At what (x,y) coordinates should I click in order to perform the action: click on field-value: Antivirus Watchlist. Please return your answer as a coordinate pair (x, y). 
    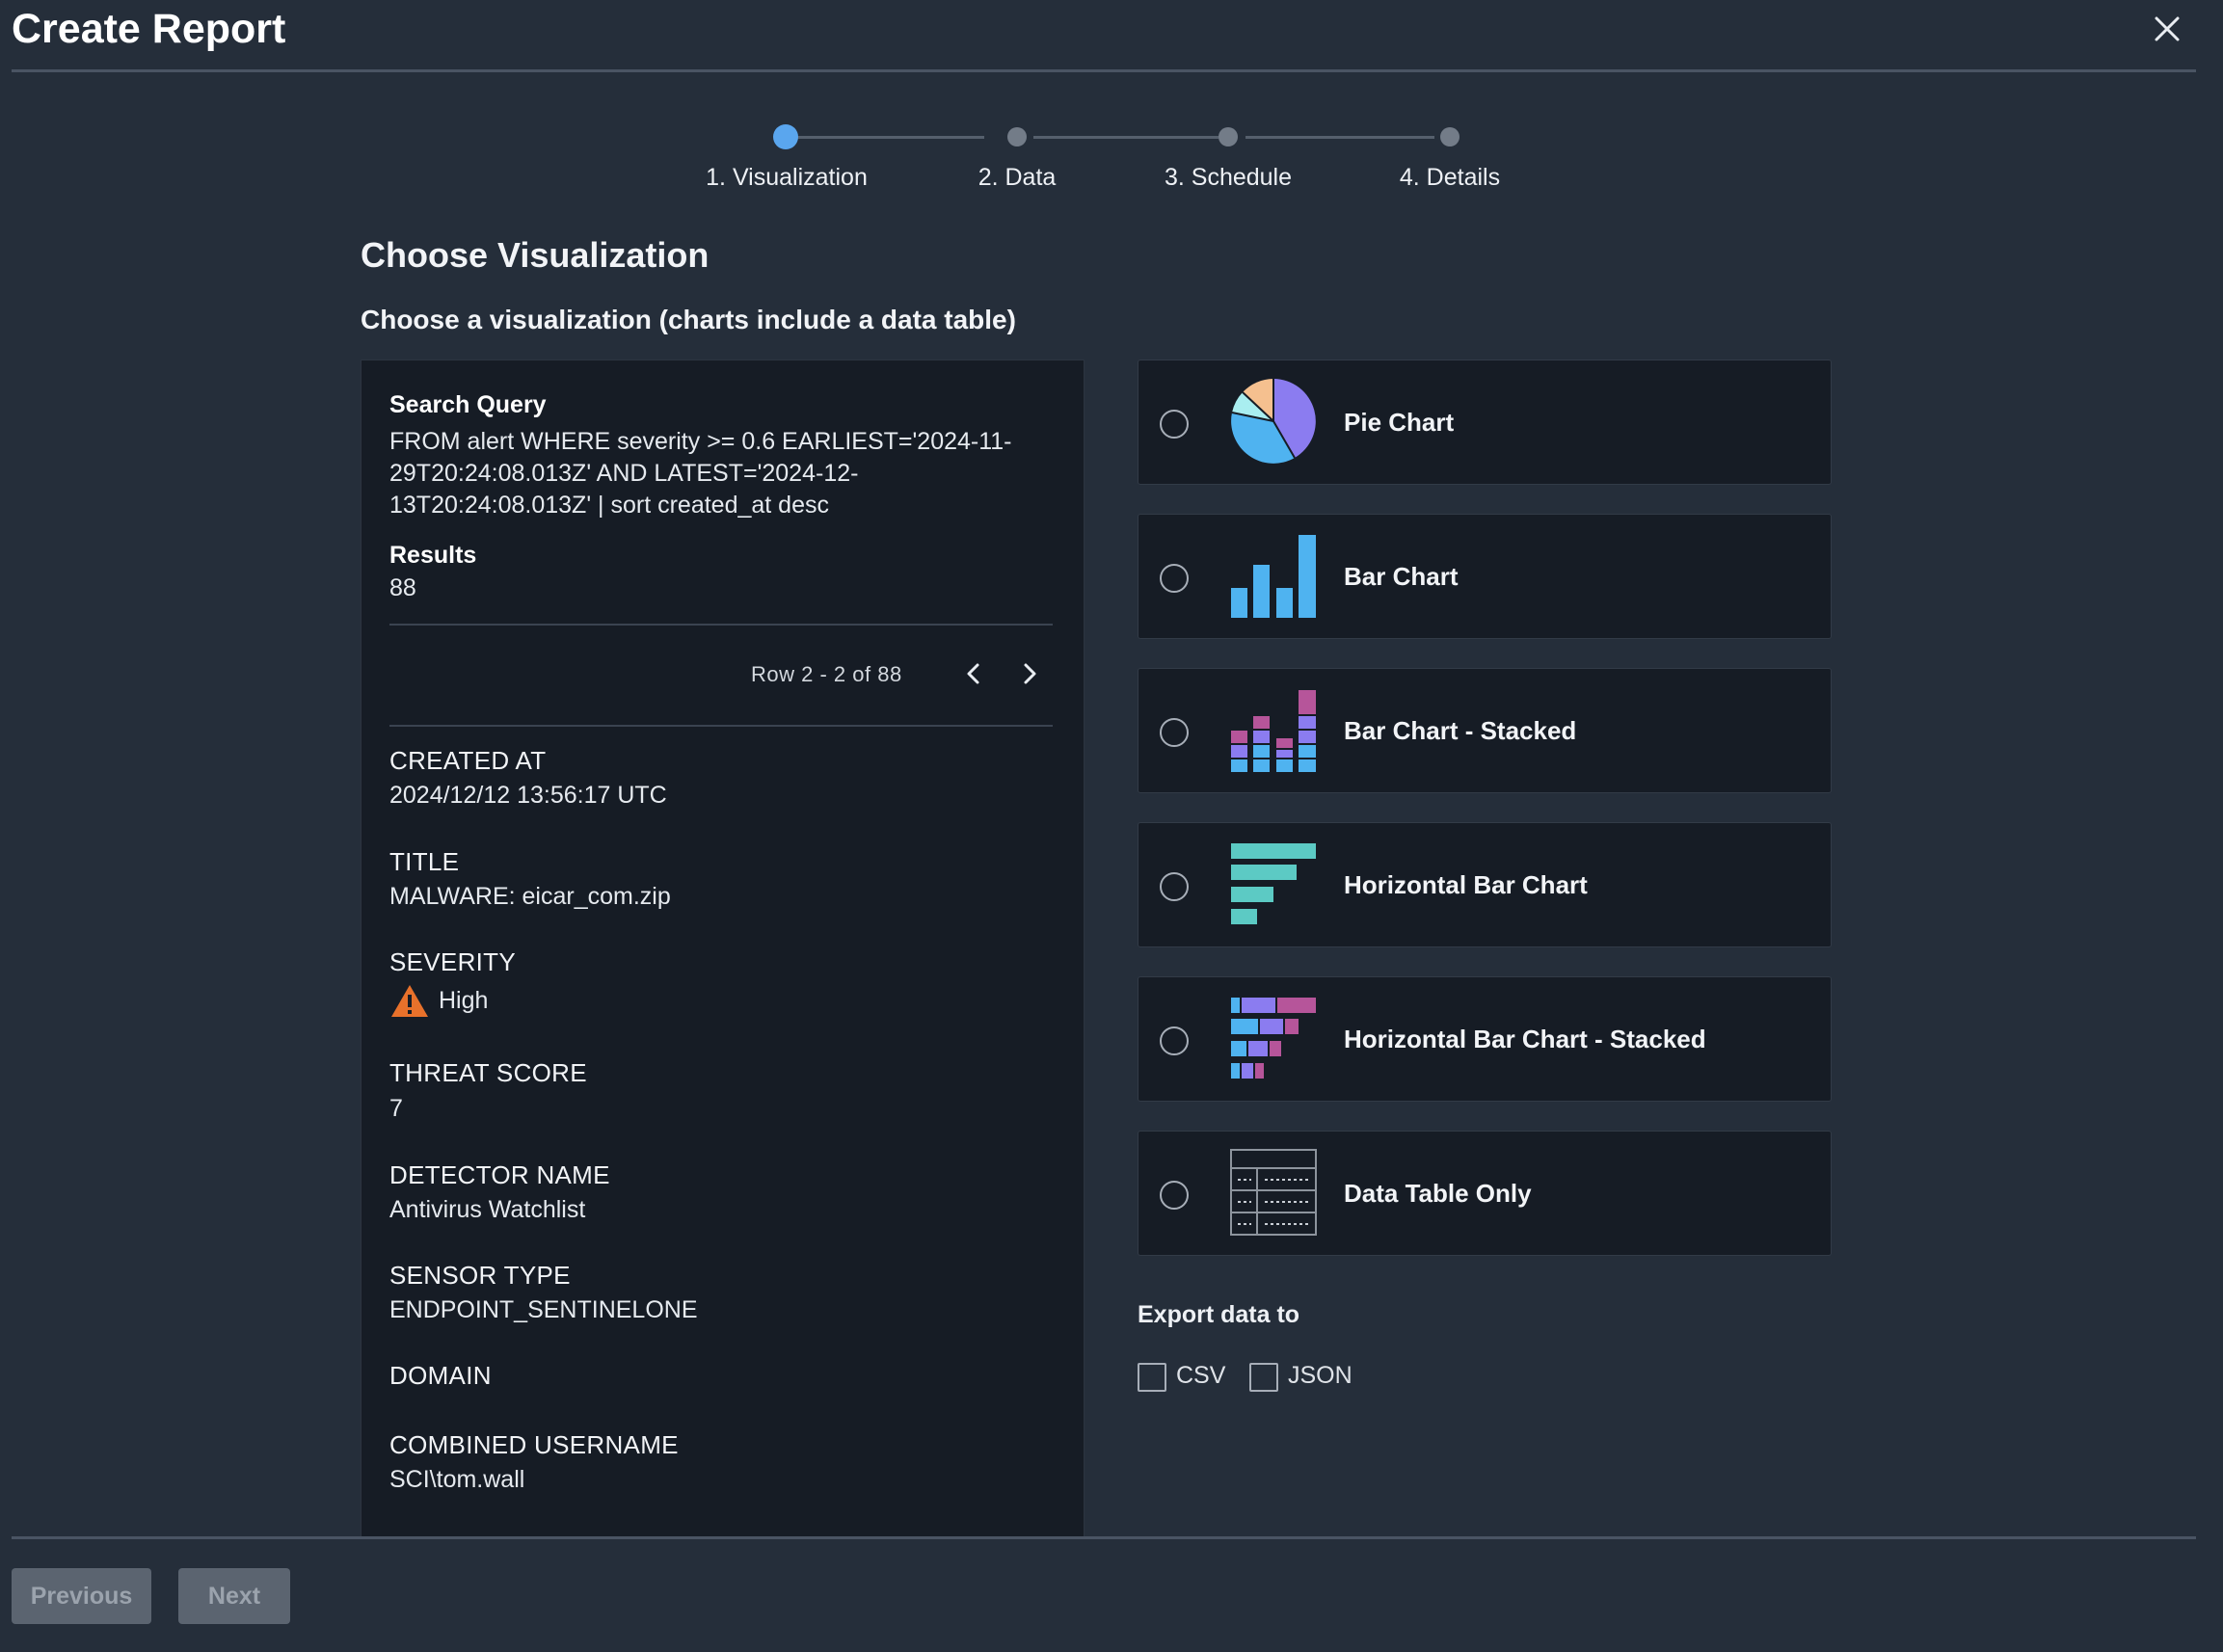
    Looking at the image, I should click on (487, 1209).